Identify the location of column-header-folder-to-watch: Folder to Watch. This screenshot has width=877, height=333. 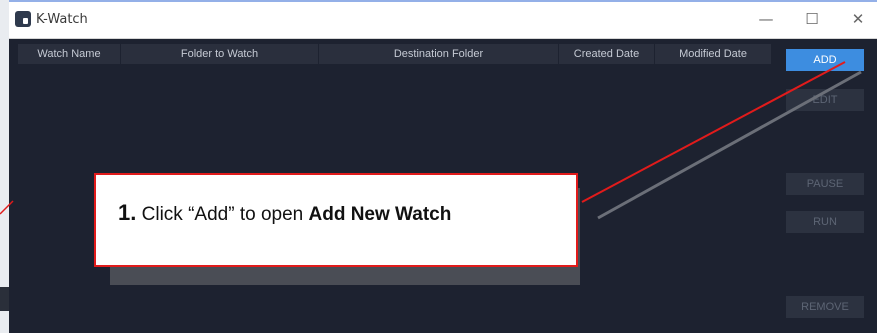
(220, 54).